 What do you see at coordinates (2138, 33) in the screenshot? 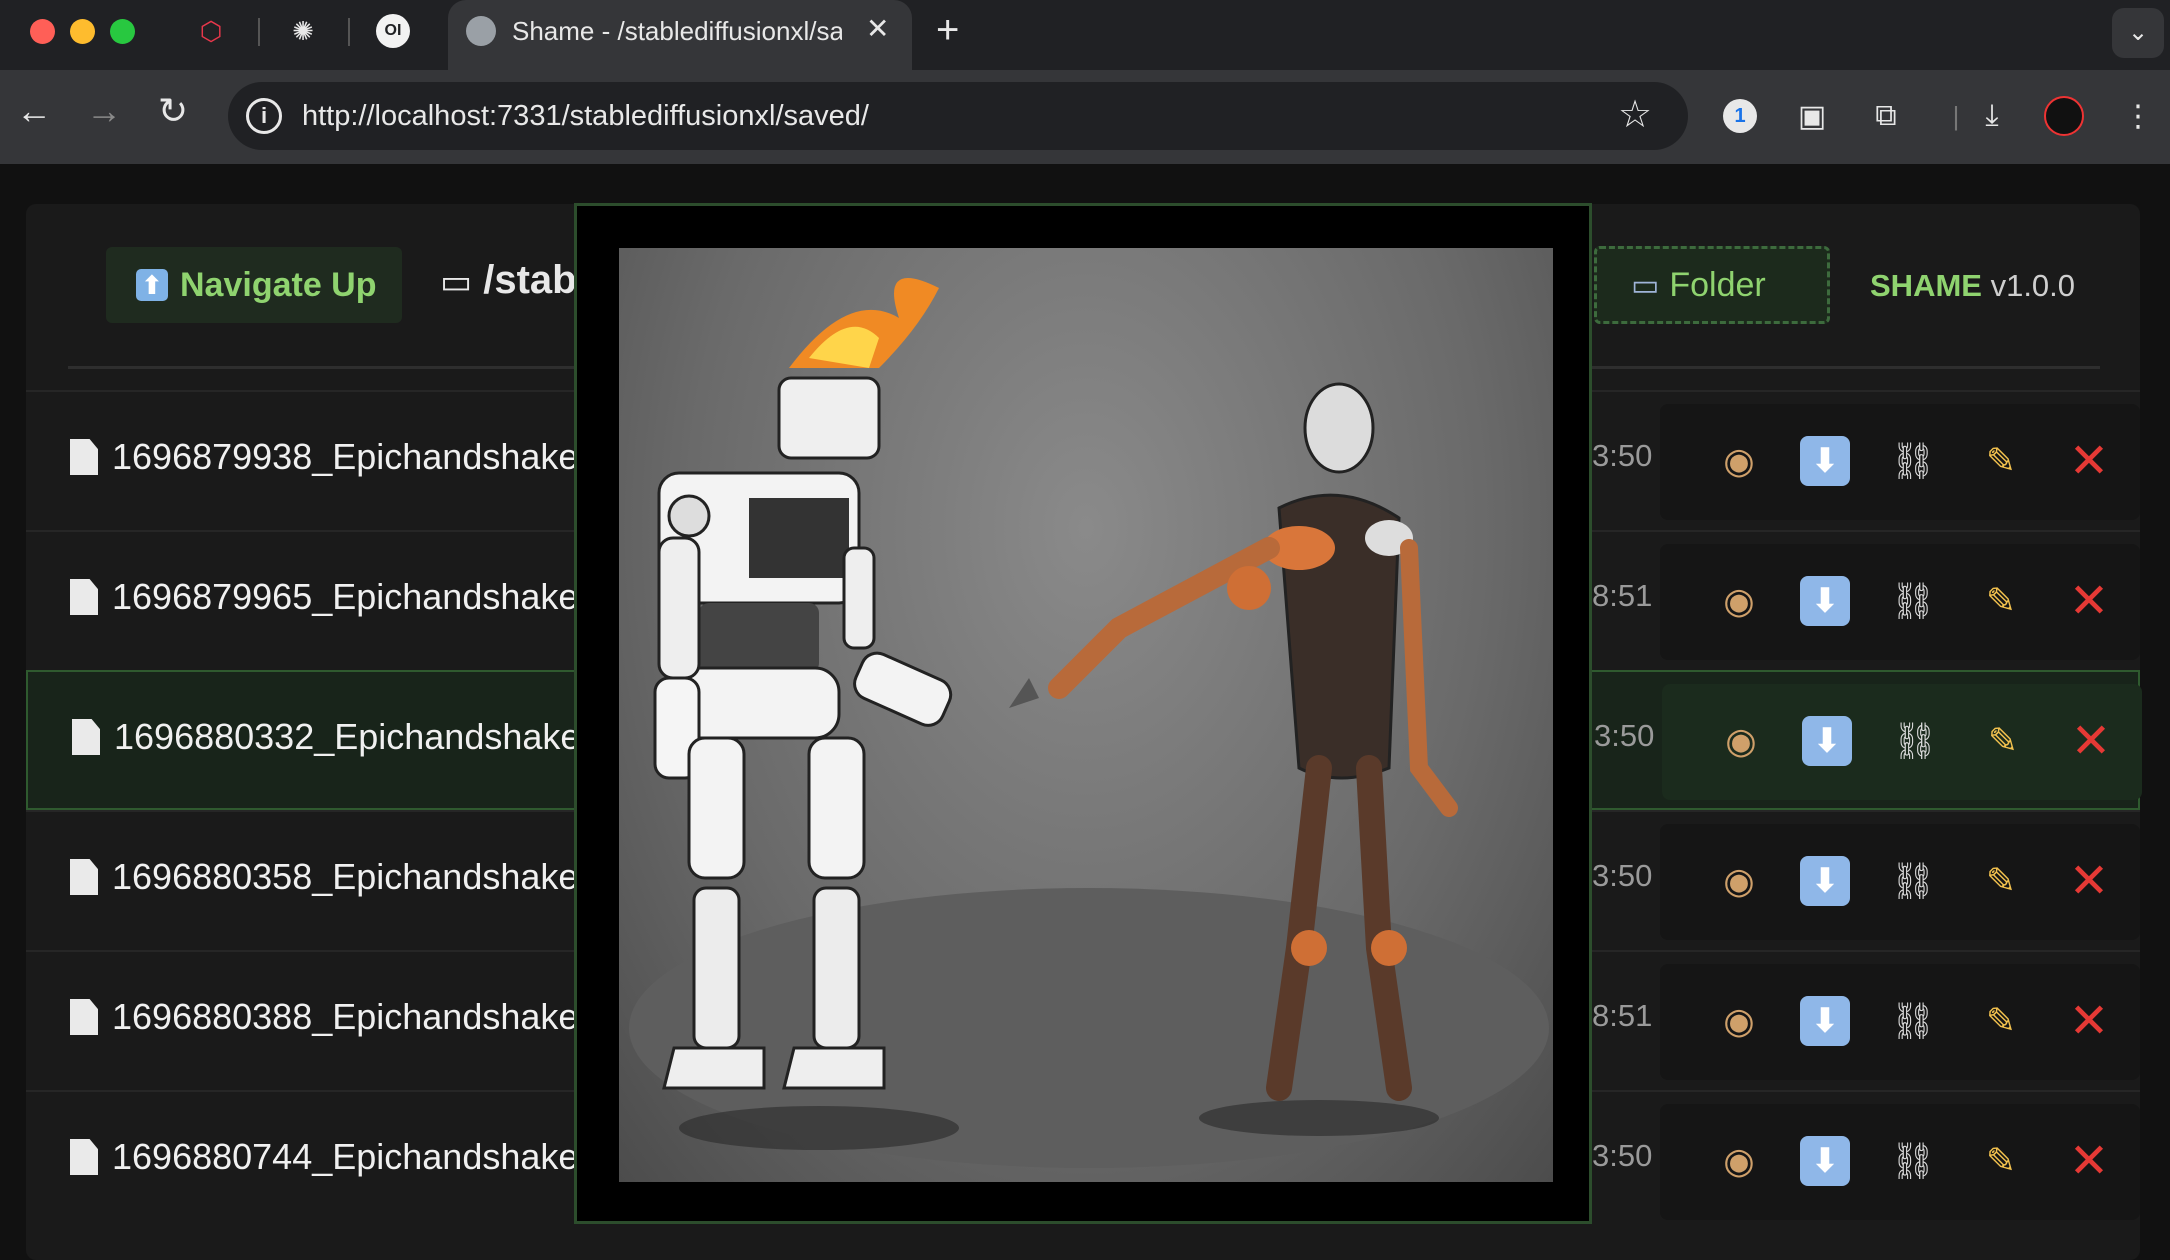
I see `tab-search-chevron-icon: ⌄` at bounding box center [2138, 33].